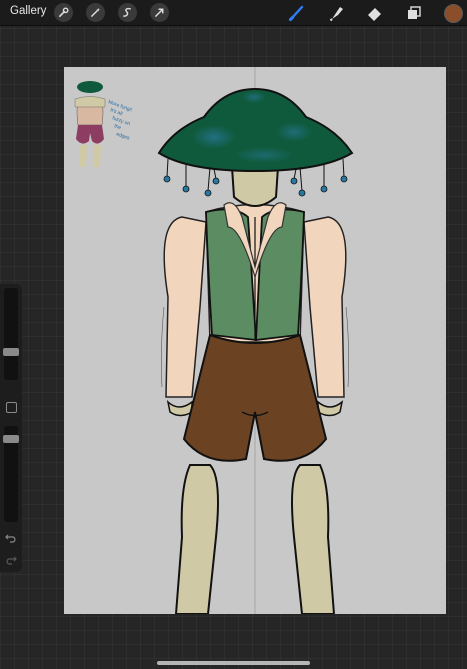  I want to click on smudge-button, so click(337, 12).